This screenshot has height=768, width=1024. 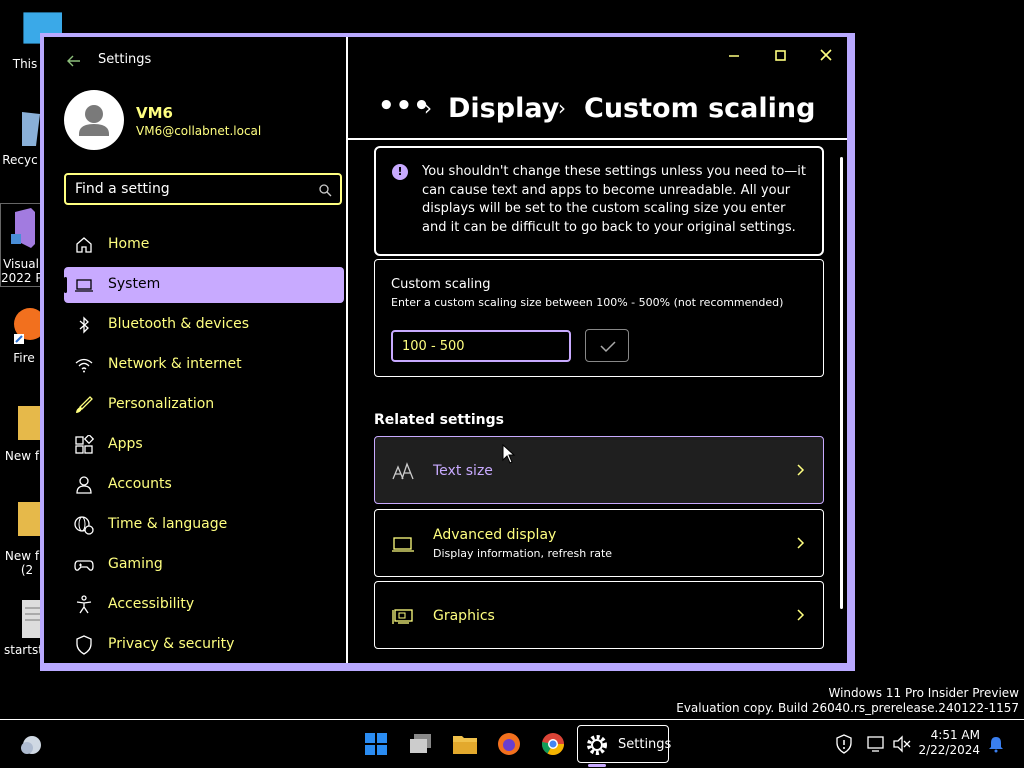 I want to click on sidebar-item-network: Network & internet, so click(x=204, y=365).